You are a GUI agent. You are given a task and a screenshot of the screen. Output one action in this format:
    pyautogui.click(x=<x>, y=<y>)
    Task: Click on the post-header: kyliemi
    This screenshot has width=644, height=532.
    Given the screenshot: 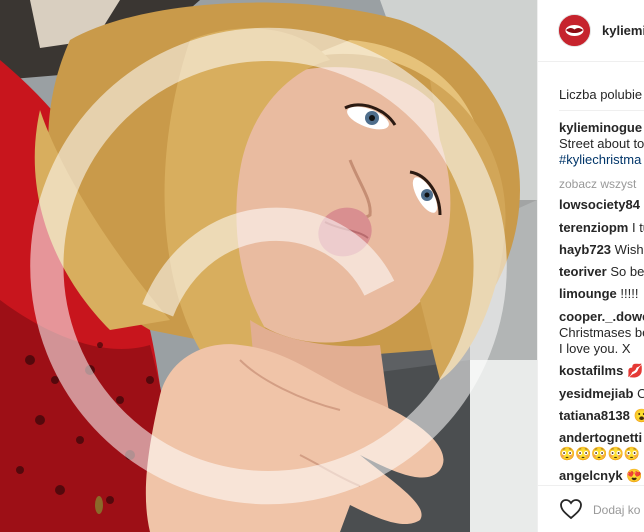 What is the action you would take?
    pyautogui.click(x=591, y=31)
    